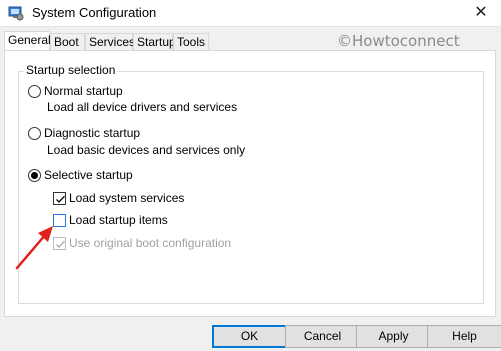 The height and width of the screenshot is (351, 501). I want to click on use-original-boot-checkbox, so click(59, 243).